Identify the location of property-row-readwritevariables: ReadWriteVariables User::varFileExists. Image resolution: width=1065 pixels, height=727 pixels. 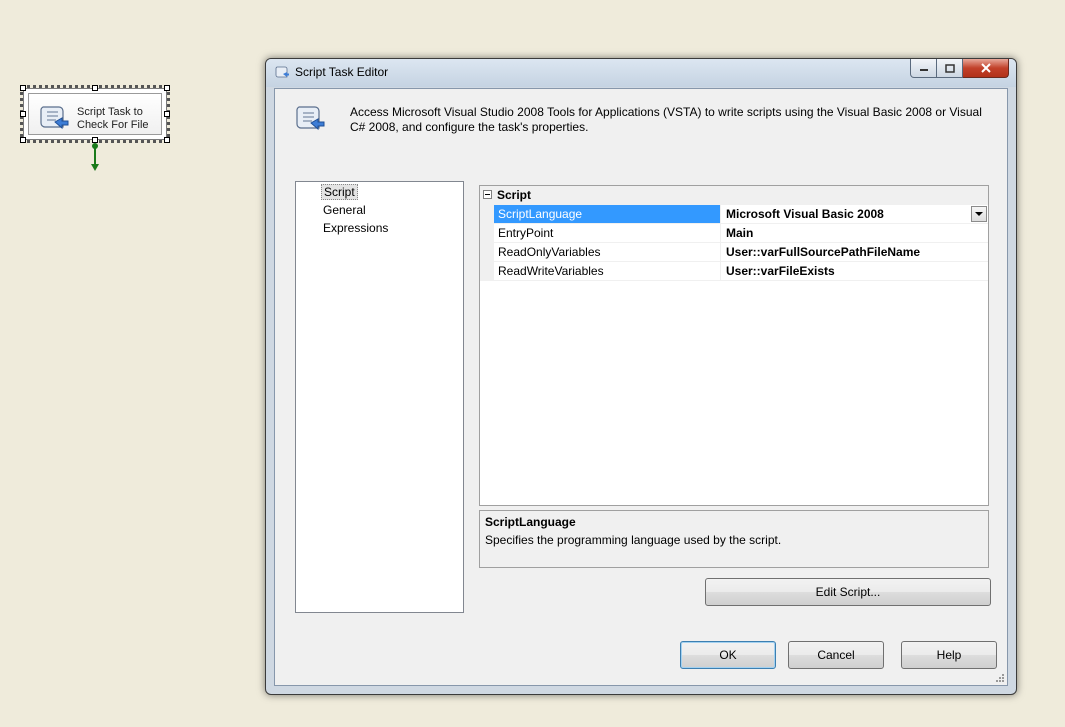
(741, 271).